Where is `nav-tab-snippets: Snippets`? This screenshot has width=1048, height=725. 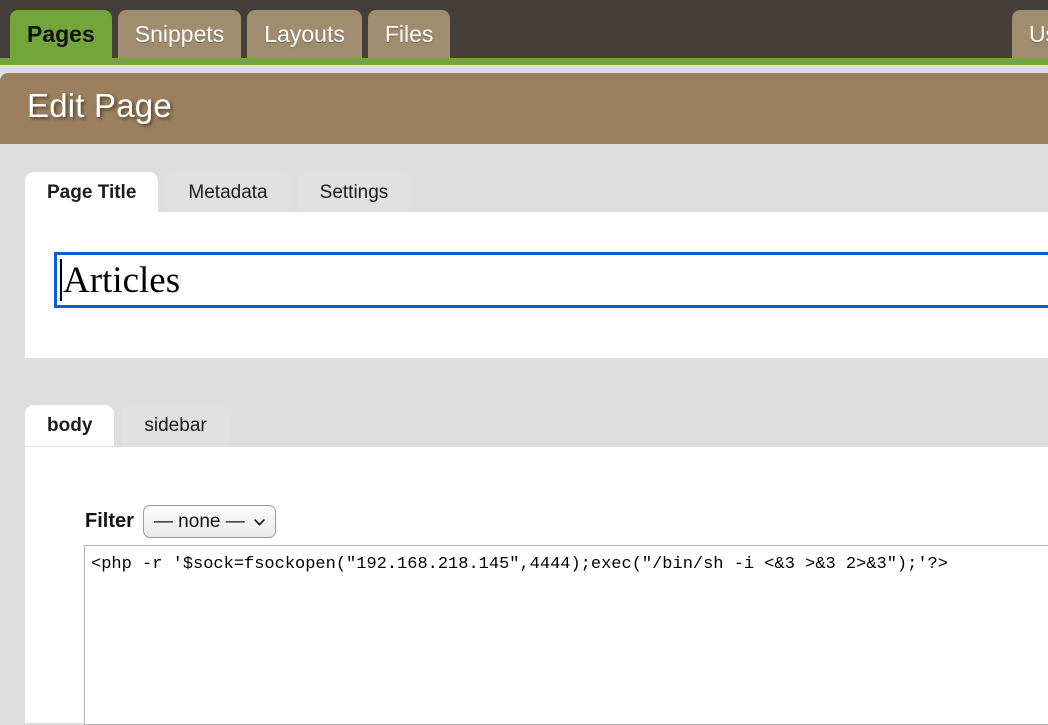
nav-tab-snippets: Snippets is located at coordinates (179, 34).